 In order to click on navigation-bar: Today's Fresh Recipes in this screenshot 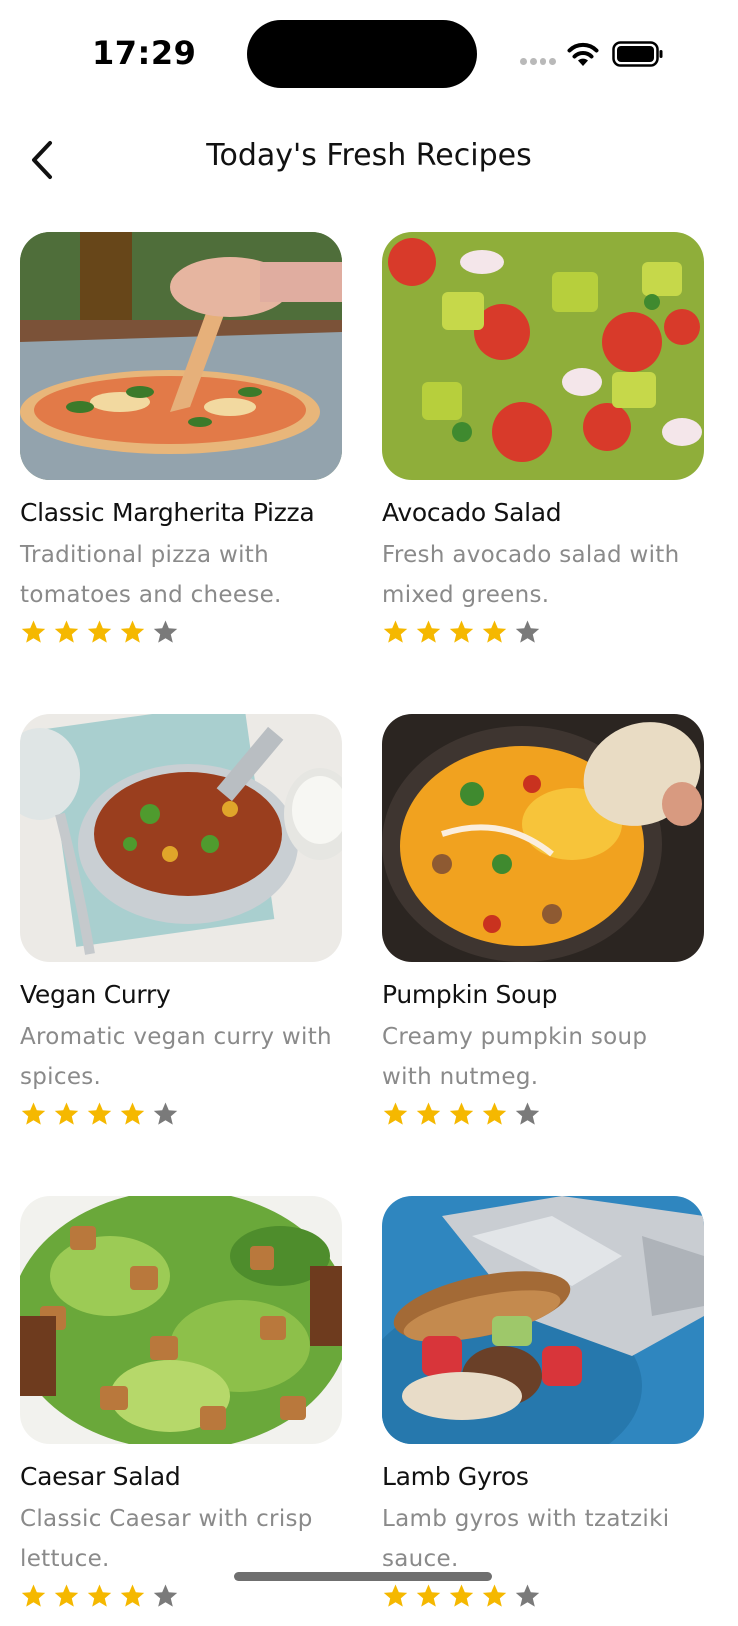, I will do `click(369, 160)`.